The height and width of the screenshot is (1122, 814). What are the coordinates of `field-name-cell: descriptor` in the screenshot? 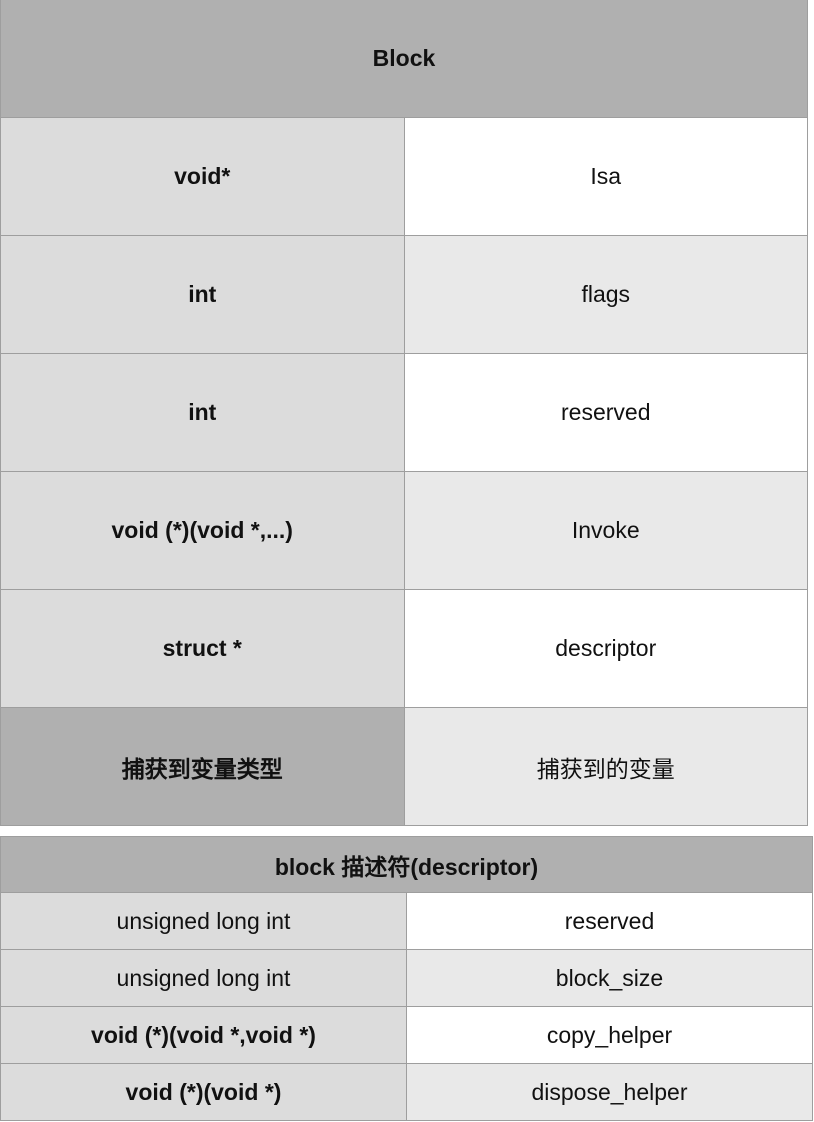 It's located at (605, 648).